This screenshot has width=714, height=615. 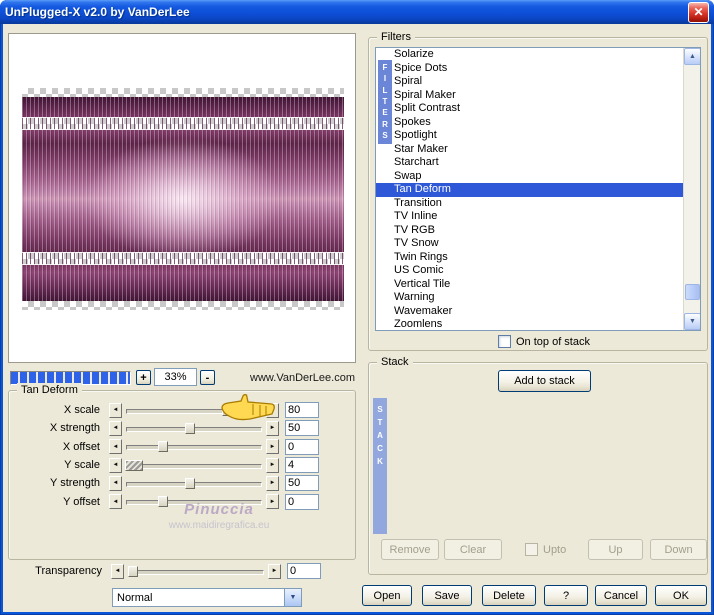 I want to click on up-button: Up, so click(x=615, y=549).